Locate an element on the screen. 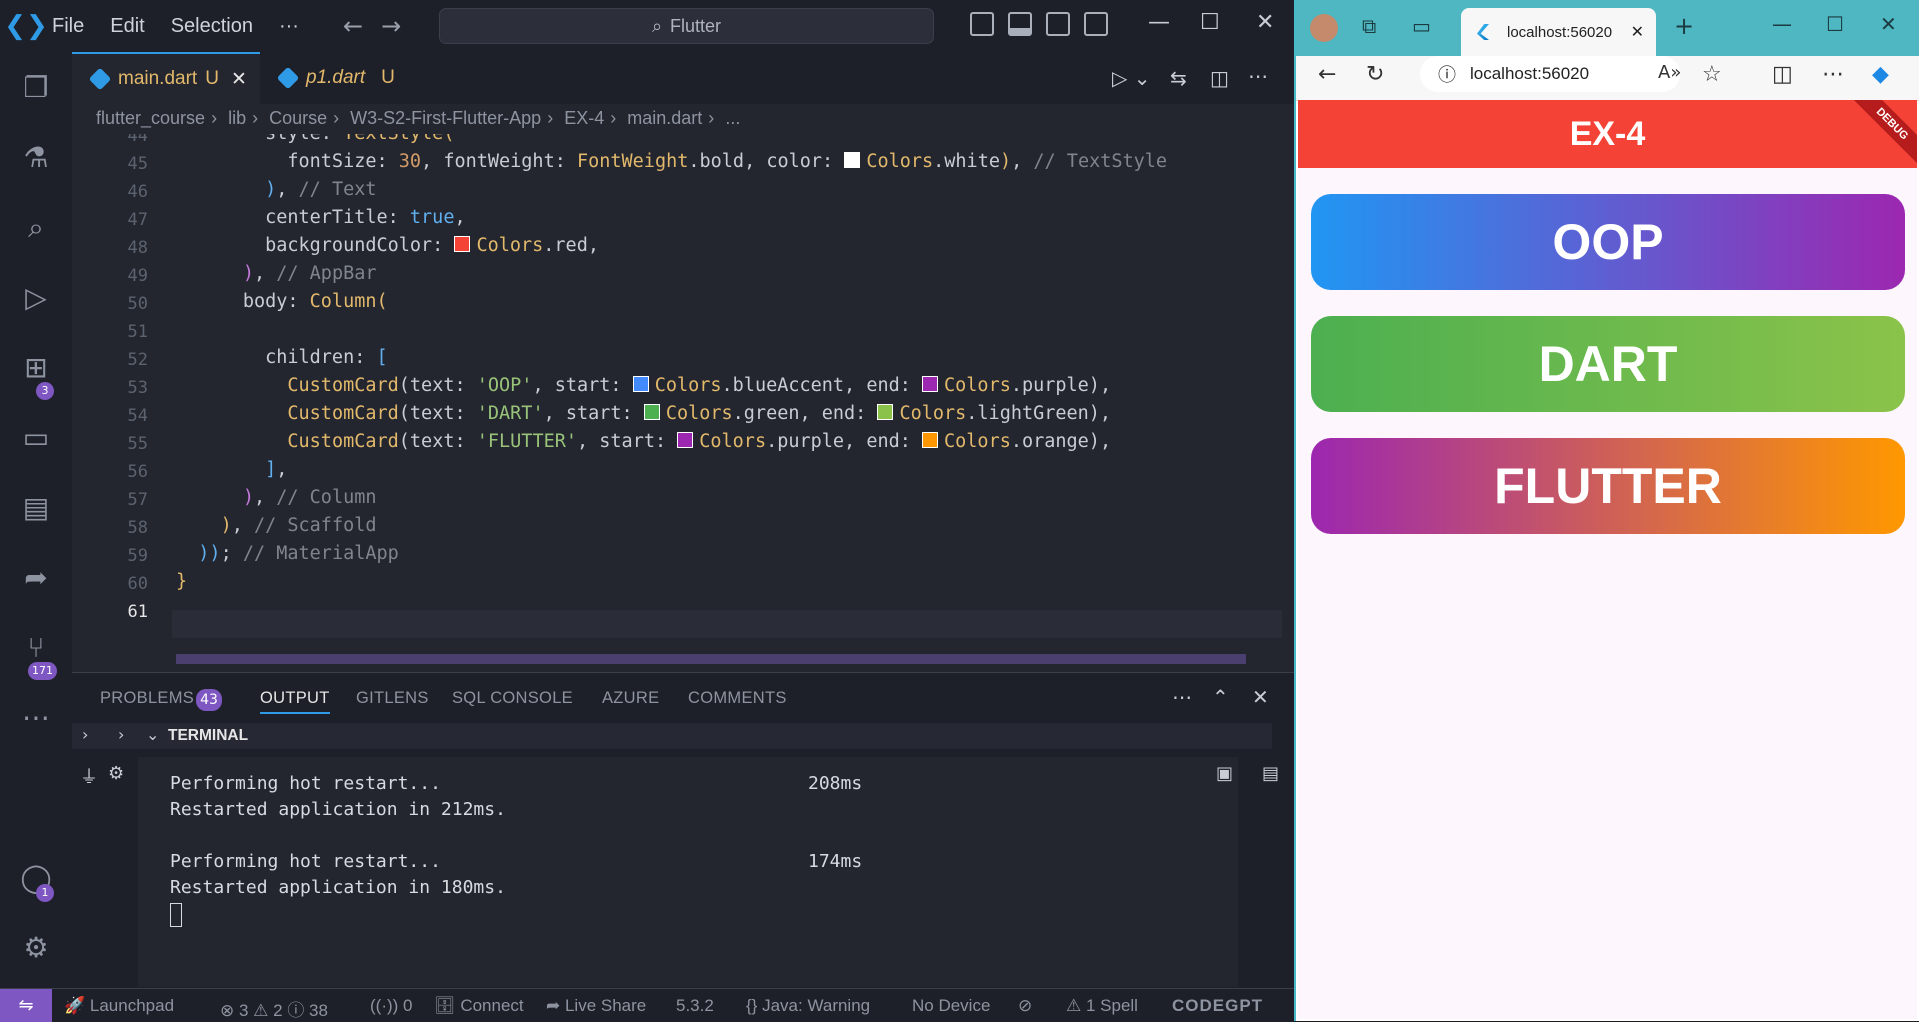 This screenshot has height=1022, width=1919. breadcrumb-item: lib is located at coordinates (237, 118).